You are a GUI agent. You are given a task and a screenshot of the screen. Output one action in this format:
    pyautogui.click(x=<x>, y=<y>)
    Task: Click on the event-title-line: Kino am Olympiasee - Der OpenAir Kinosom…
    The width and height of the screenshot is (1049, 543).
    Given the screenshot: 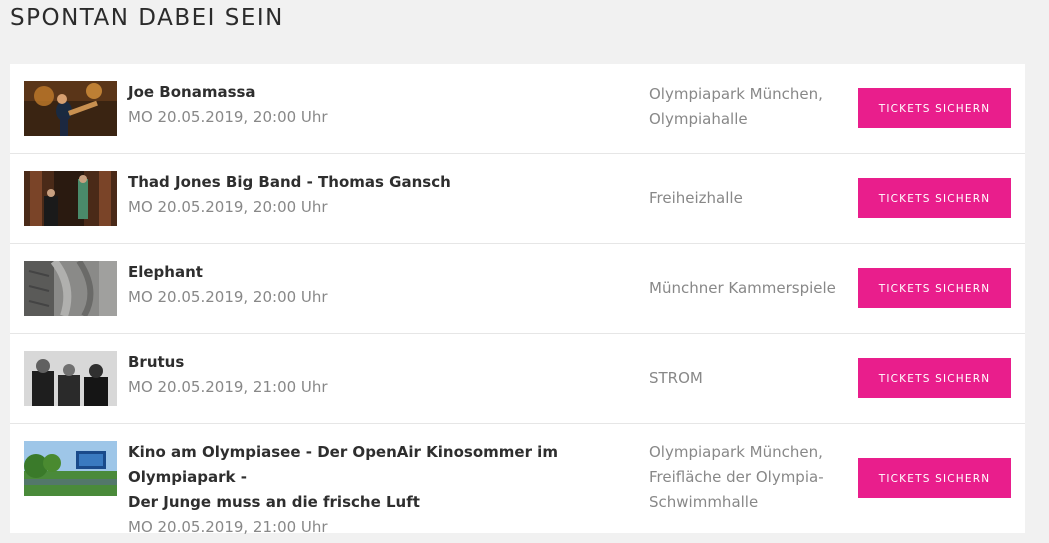 What is the action you would take?
    pyautogui.click(x=378, y=465)
    